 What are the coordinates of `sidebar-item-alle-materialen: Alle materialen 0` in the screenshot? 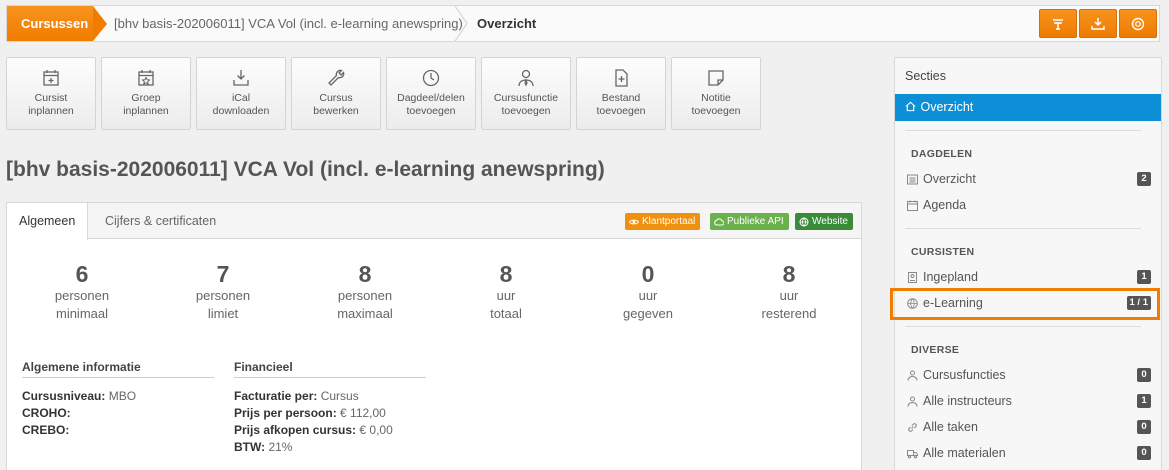 It's located at (1028, 453).